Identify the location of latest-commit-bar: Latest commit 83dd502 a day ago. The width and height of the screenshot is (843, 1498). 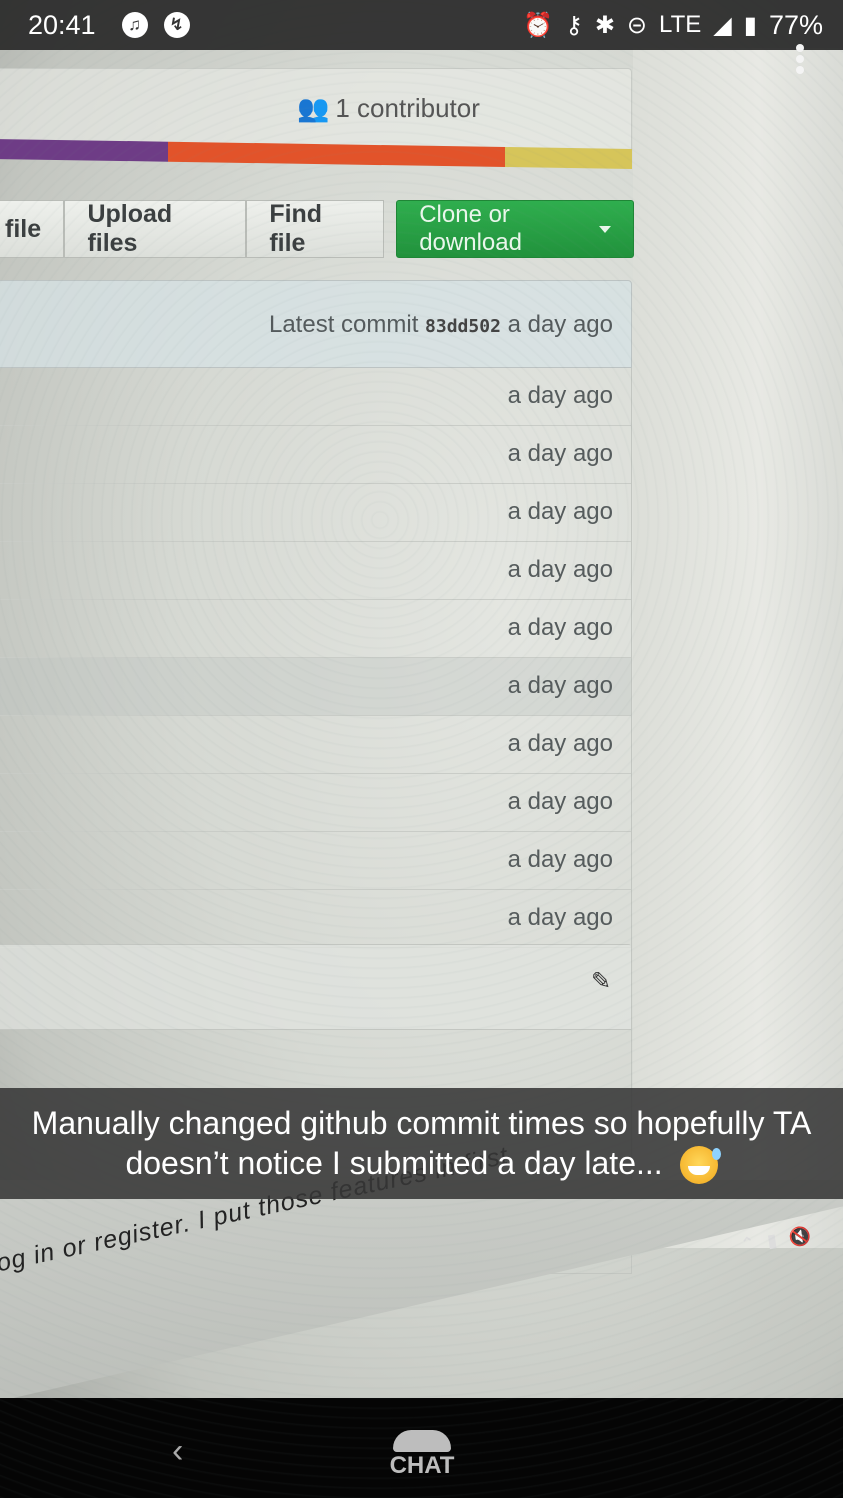
(316, 324).